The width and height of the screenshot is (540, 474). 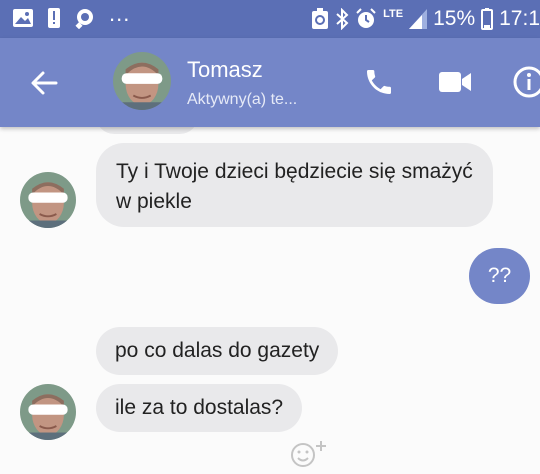 I want to click on info-button, so click(x=525, y=82).